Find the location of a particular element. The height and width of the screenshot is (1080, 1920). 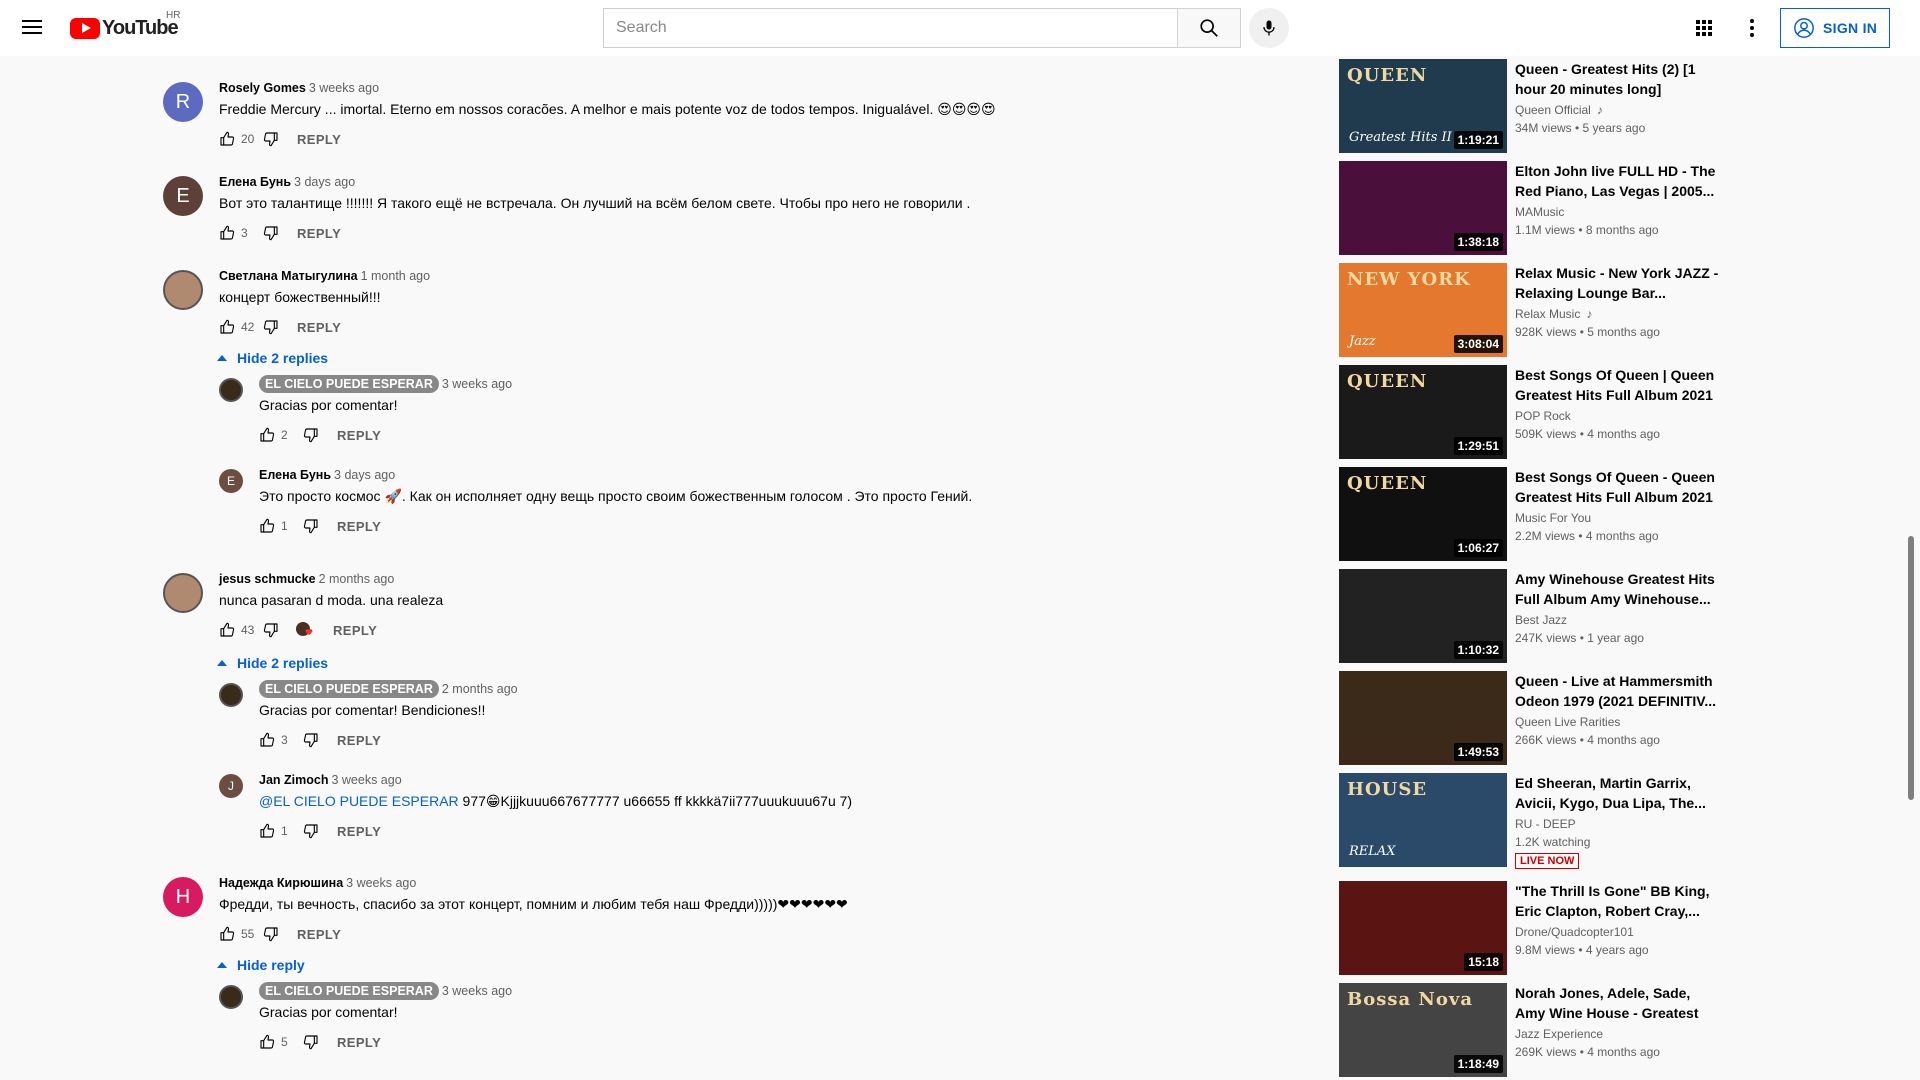

mention-link: @EL CIELO PUEDE ESPERAR is located at coordinates (359, 801).